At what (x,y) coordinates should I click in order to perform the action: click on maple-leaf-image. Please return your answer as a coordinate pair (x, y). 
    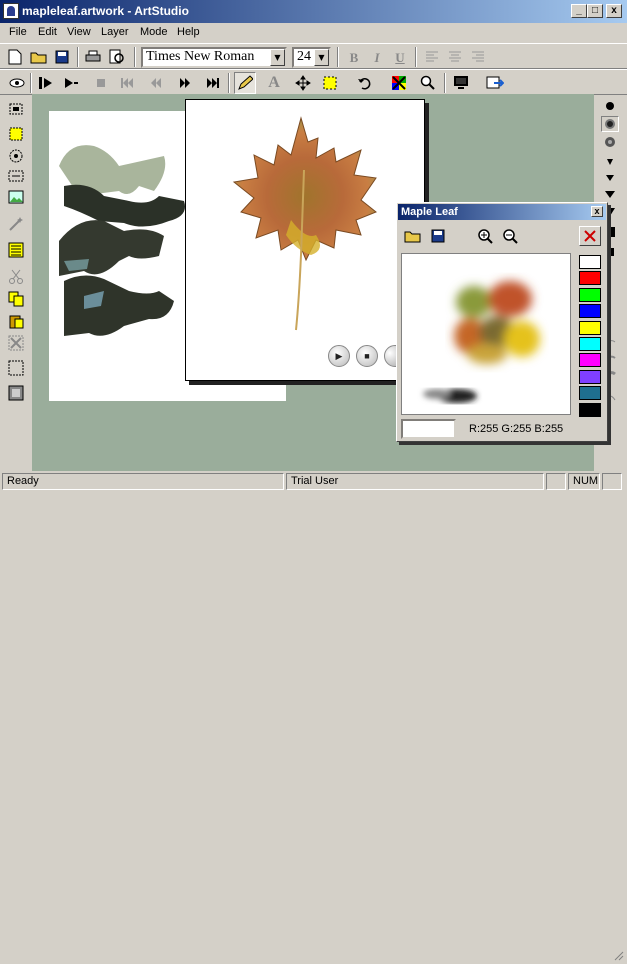
    Looking at the image, I should click on (304, 223).